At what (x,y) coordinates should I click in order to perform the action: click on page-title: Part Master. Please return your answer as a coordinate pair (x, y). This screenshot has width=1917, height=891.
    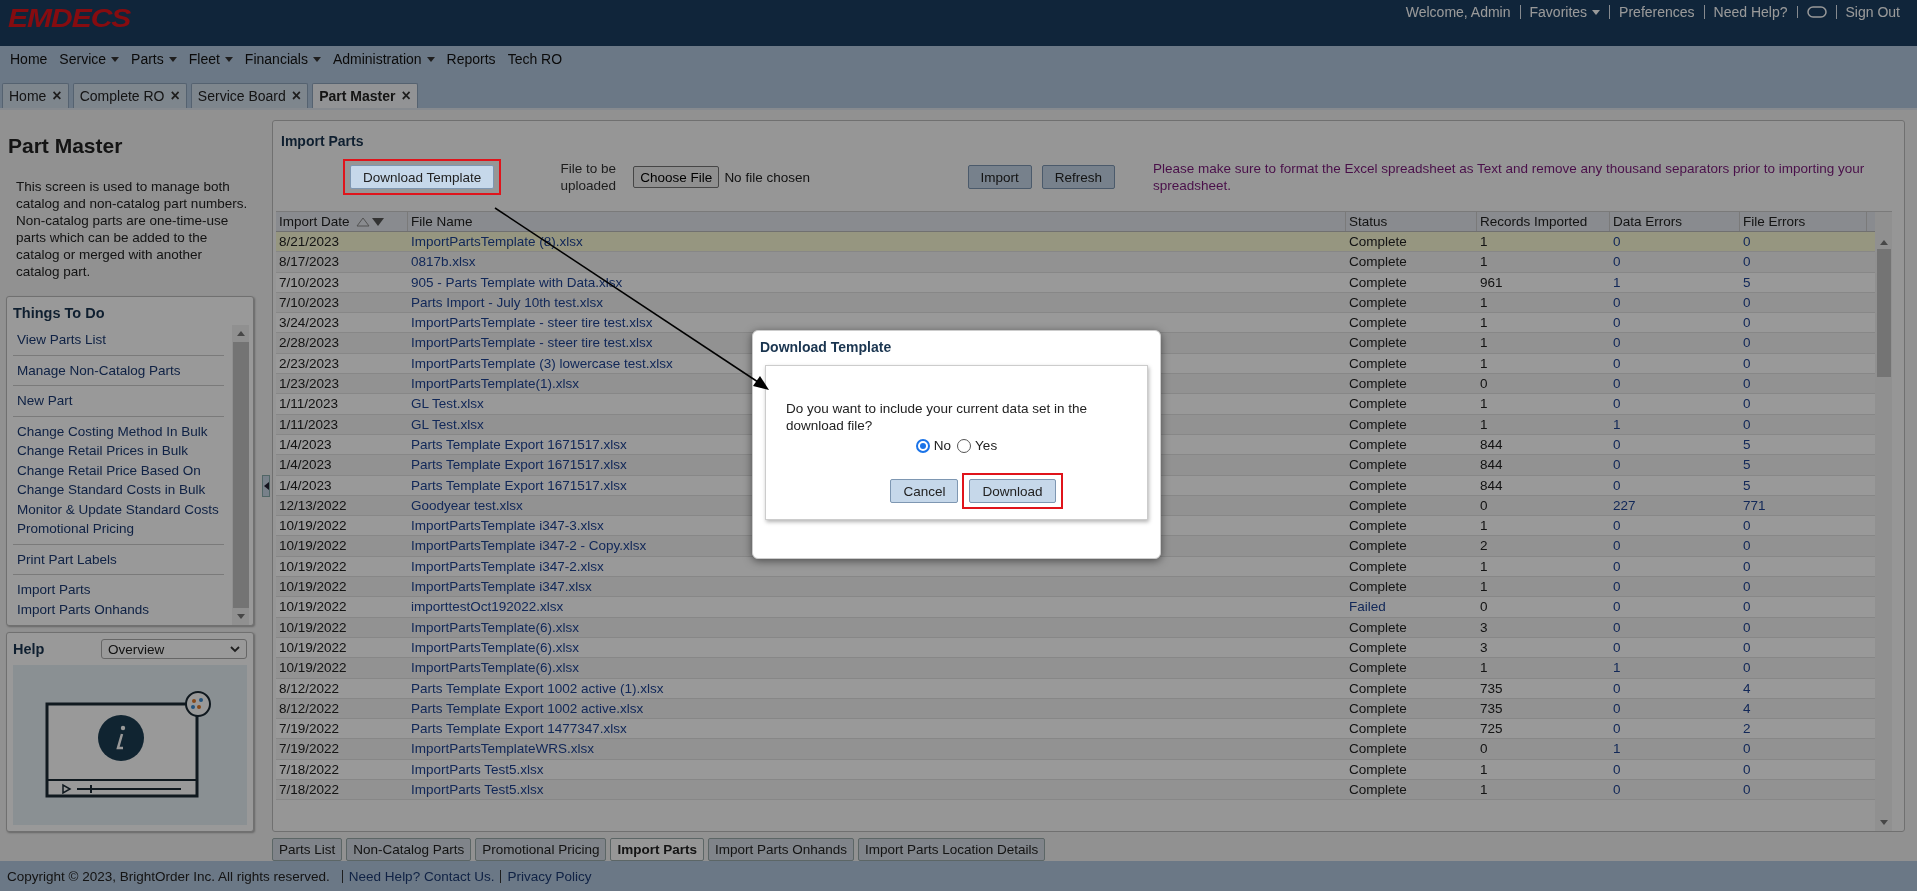
    Looking at the image, I should click on (66, 146).